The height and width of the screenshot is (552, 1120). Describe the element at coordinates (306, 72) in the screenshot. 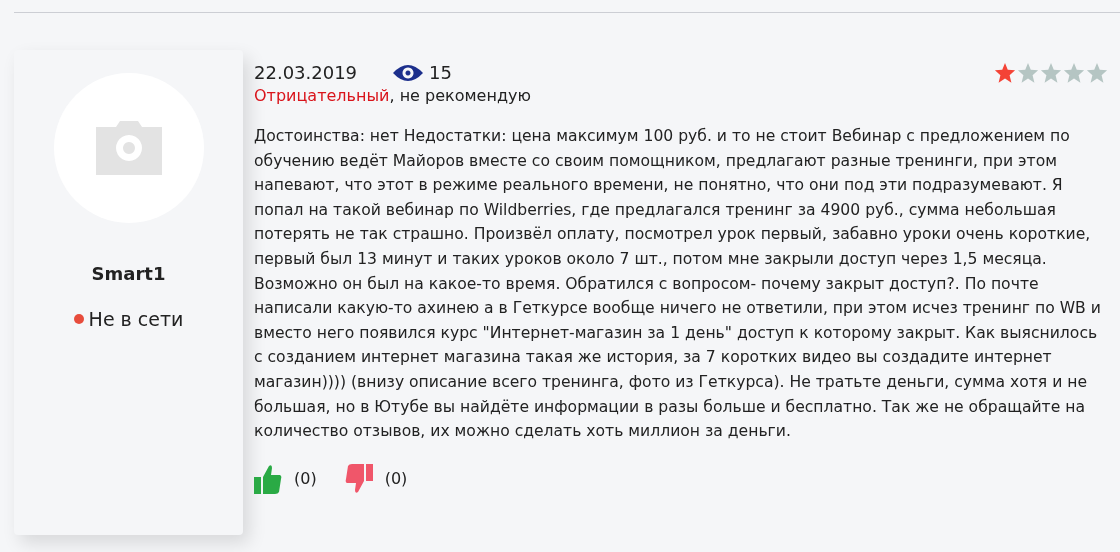

I see `review-date: 22.03.2019` at that location.